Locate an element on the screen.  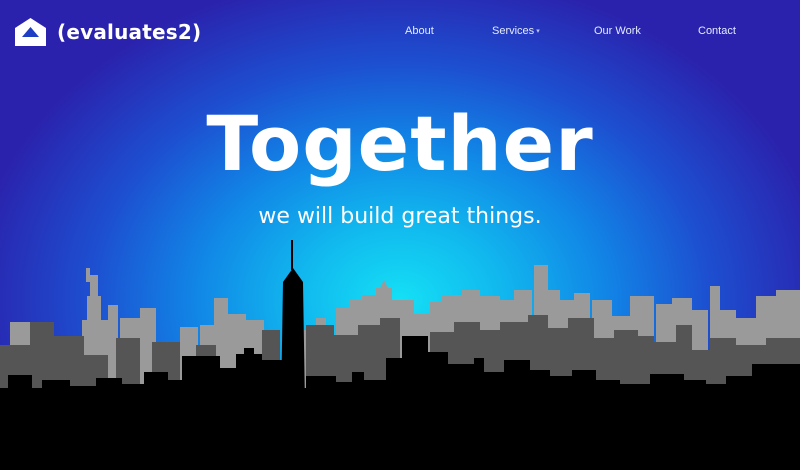
house-icon is located at coordinates (30, 32).